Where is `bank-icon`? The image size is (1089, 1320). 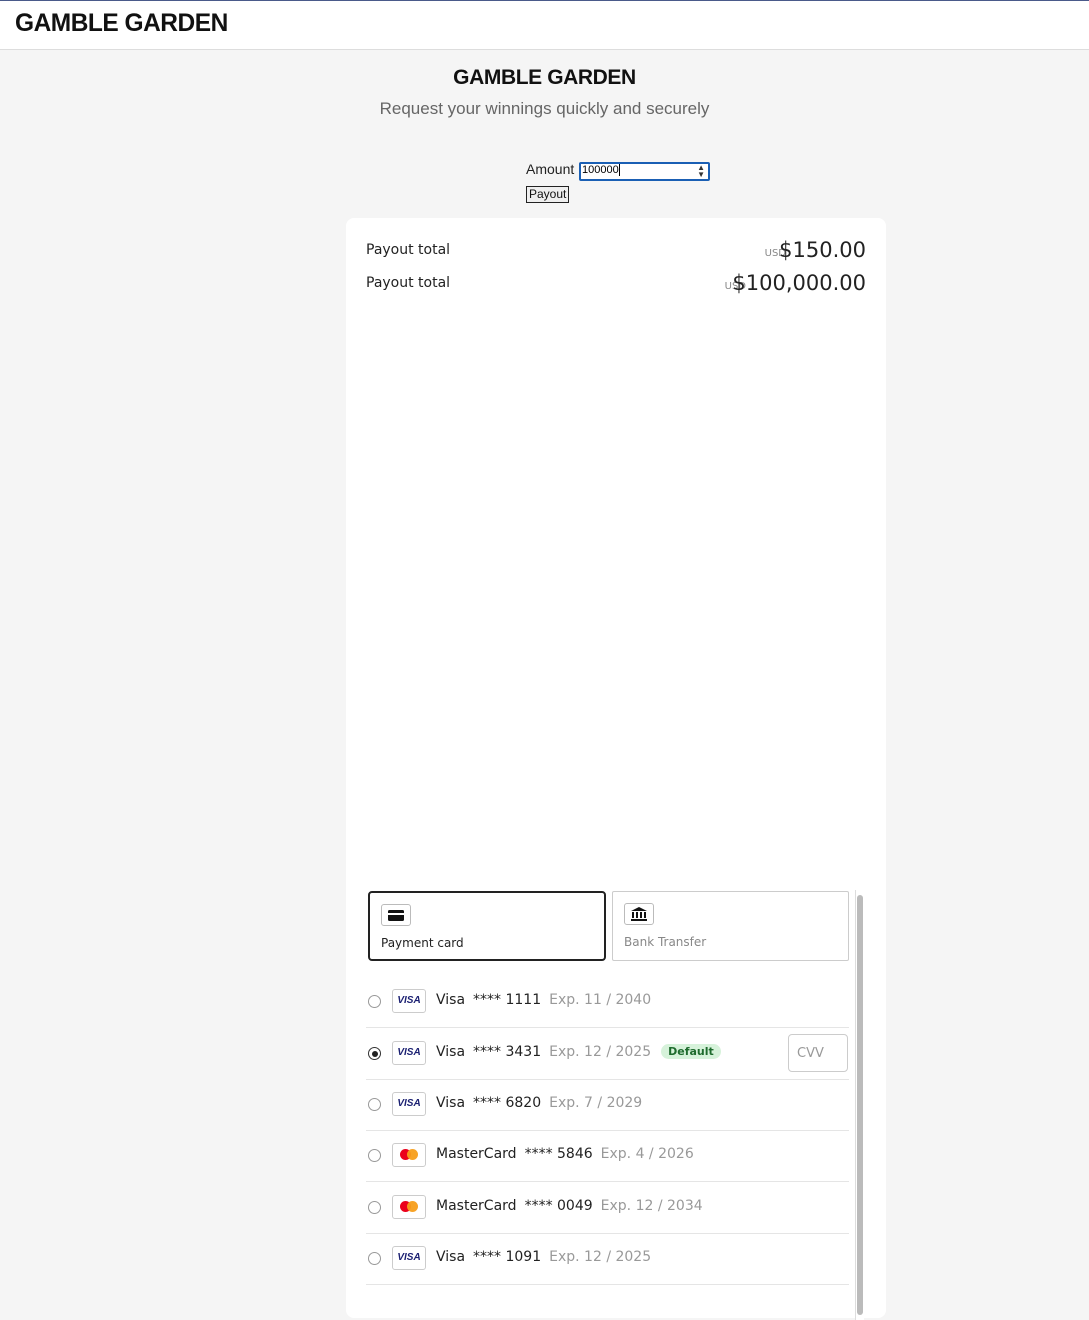
bank-icon is located at coordinates (639, 914).